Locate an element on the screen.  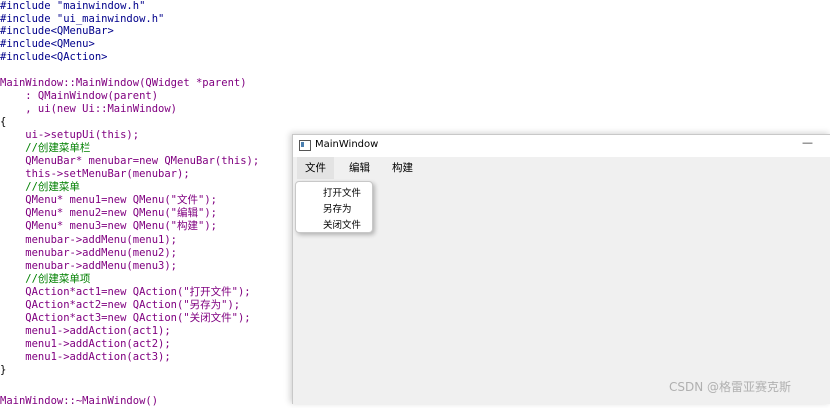
code-text: //创建菜单 is located at coordinates (40, 187).